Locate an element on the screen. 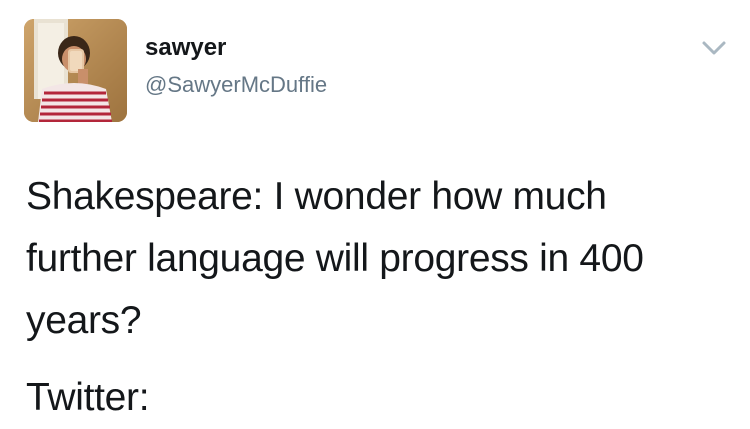 The width and height of the screenshot is (750, 429). profile-photo-icon is located at coordinates (75, 70).